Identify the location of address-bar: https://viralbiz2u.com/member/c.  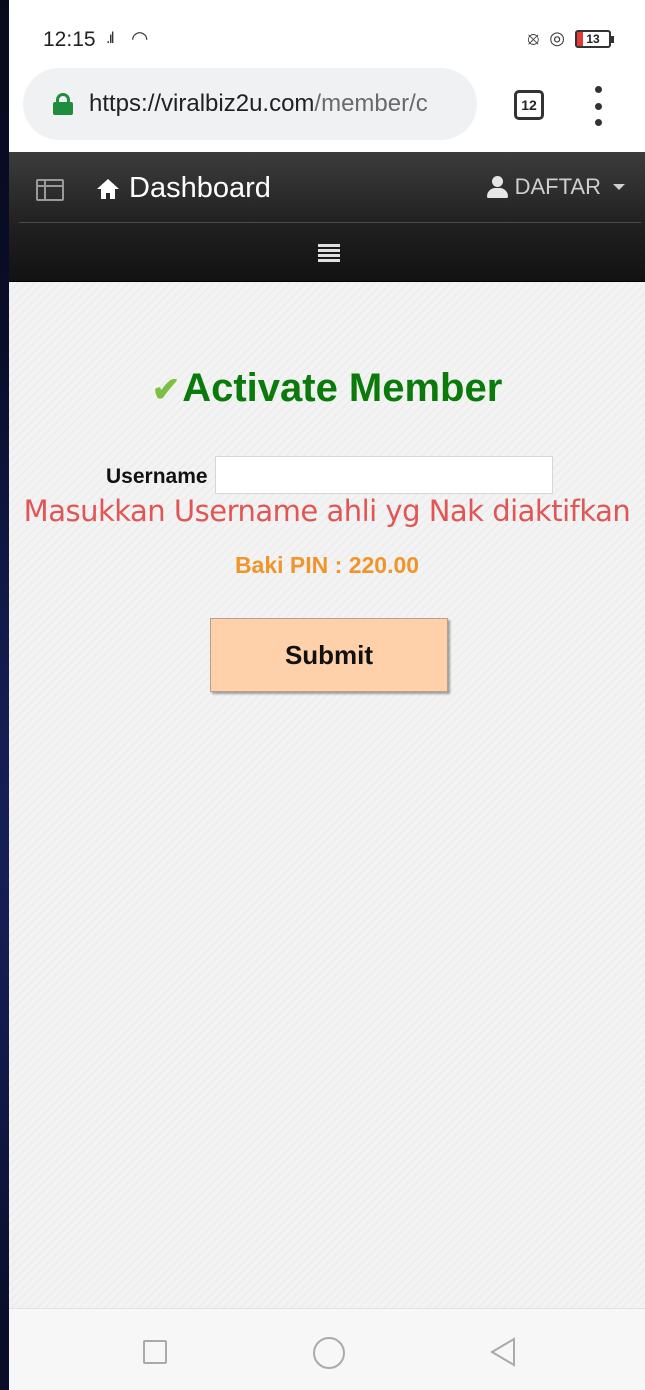
(250, 104).